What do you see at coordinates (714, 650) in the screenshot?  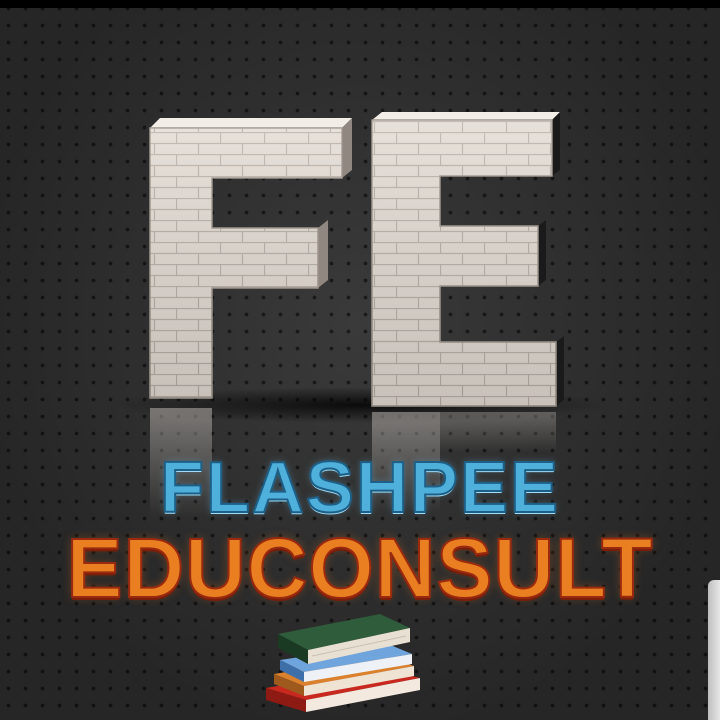 I see `corner-card-edge` at bounding box center [714, 650].